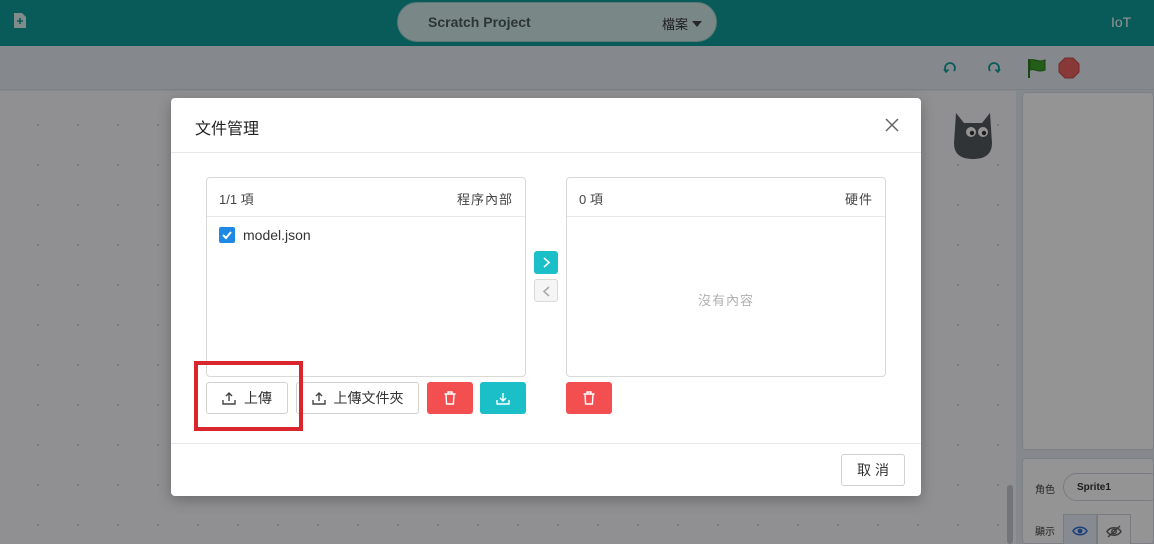  Describe the element at coordinates (726, 277) in the screenshot. I see `hardware-files-panel: 0 項 硬件 沒有內容` at that location.